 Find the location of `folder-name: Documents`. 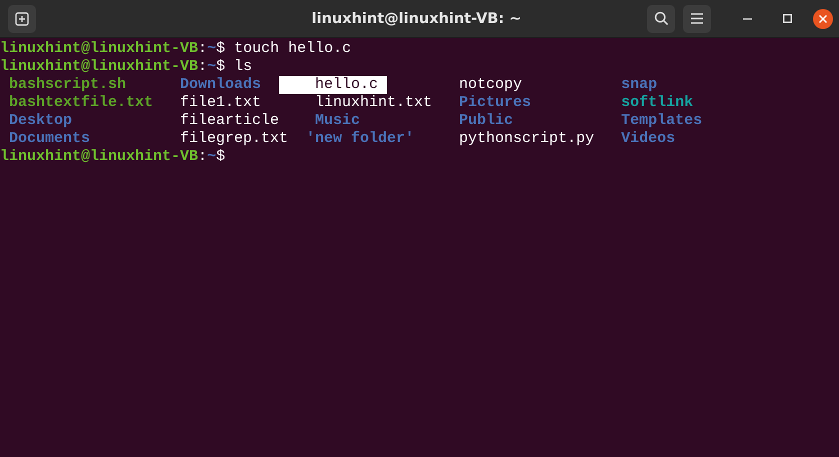

folder-name: Documents is located at coordinates (49, 139).